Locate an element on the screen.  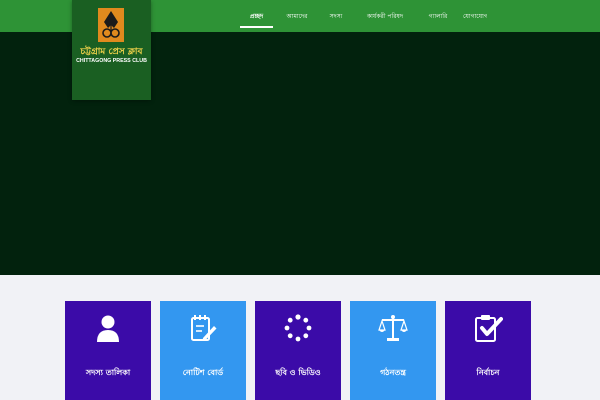
tile-label: নোটিশ বোর্ড is located at coordinates (203, 372).